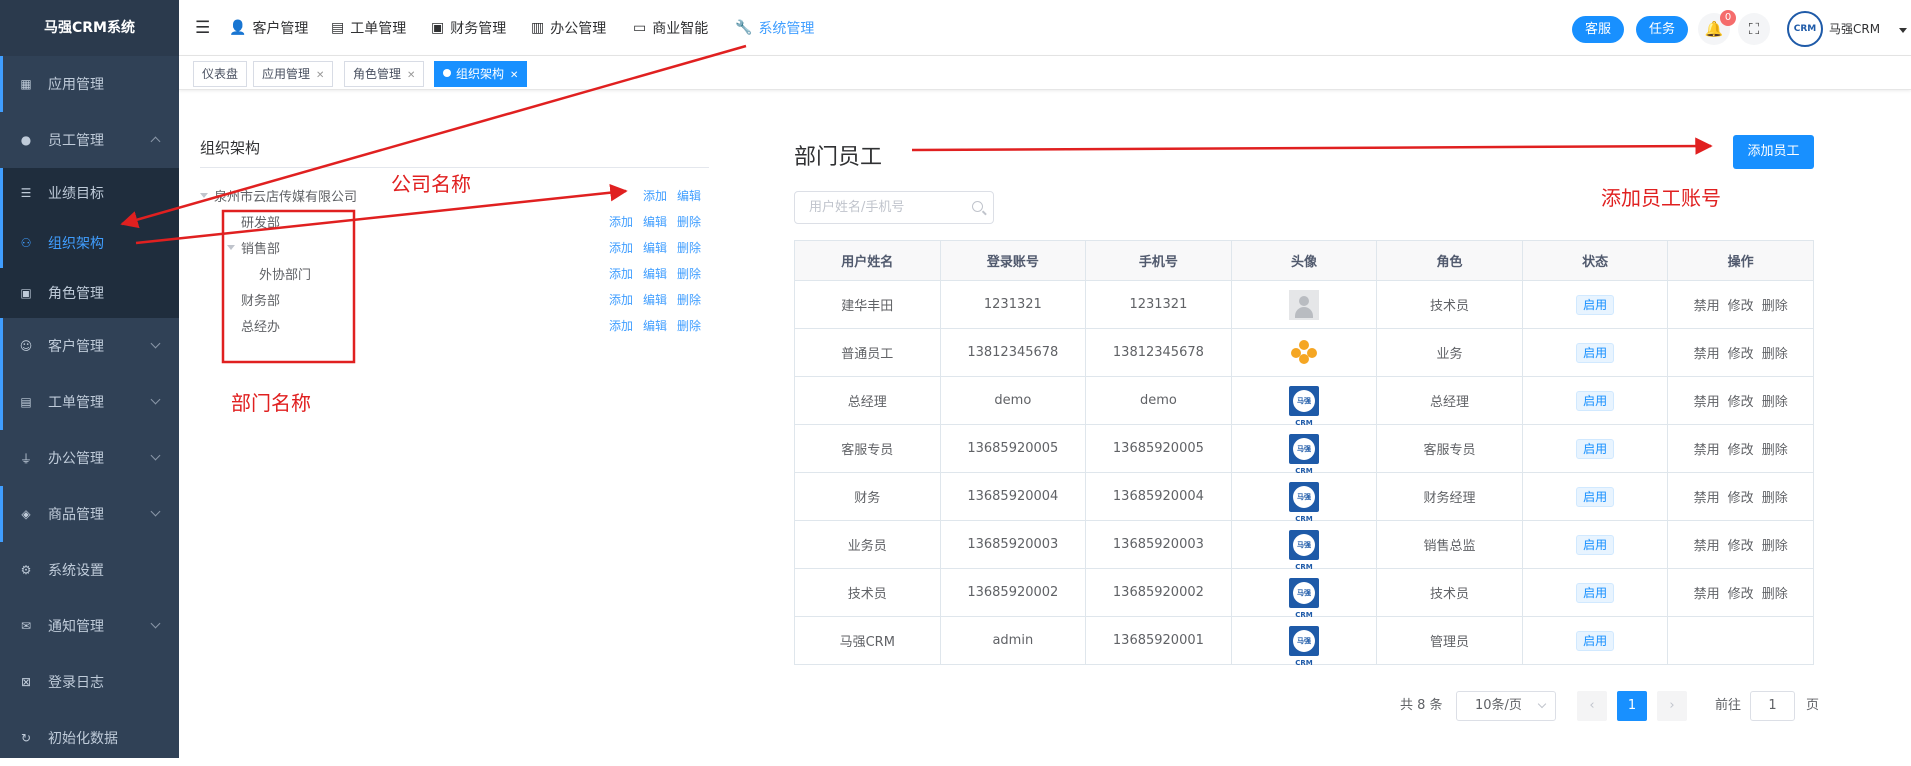  What do you see at coordinates (1449, 260) in the screenshot?
I see `col-role: 角色` at bounding box center [1449, 260].